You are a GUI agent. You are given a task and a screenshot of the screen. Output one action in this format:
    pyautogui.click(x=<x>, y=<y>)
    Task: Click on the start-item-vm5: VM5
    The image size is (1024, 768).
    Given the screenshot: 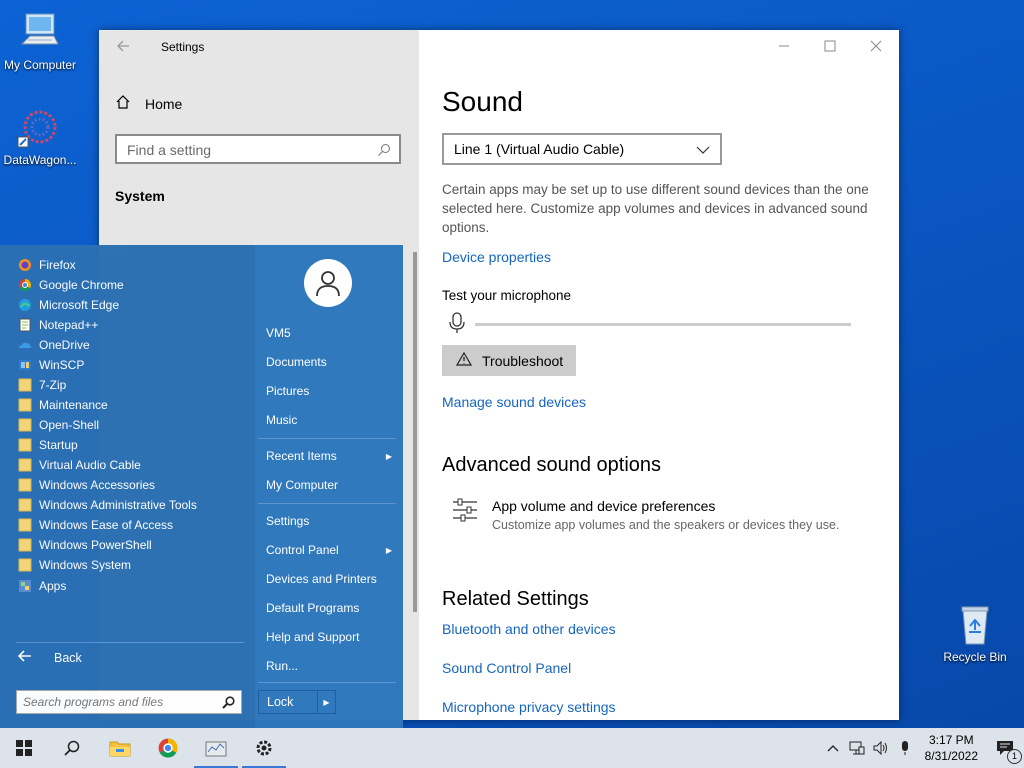 What is the action you would take?
    pyautogui.click(x=329, y=333)
    